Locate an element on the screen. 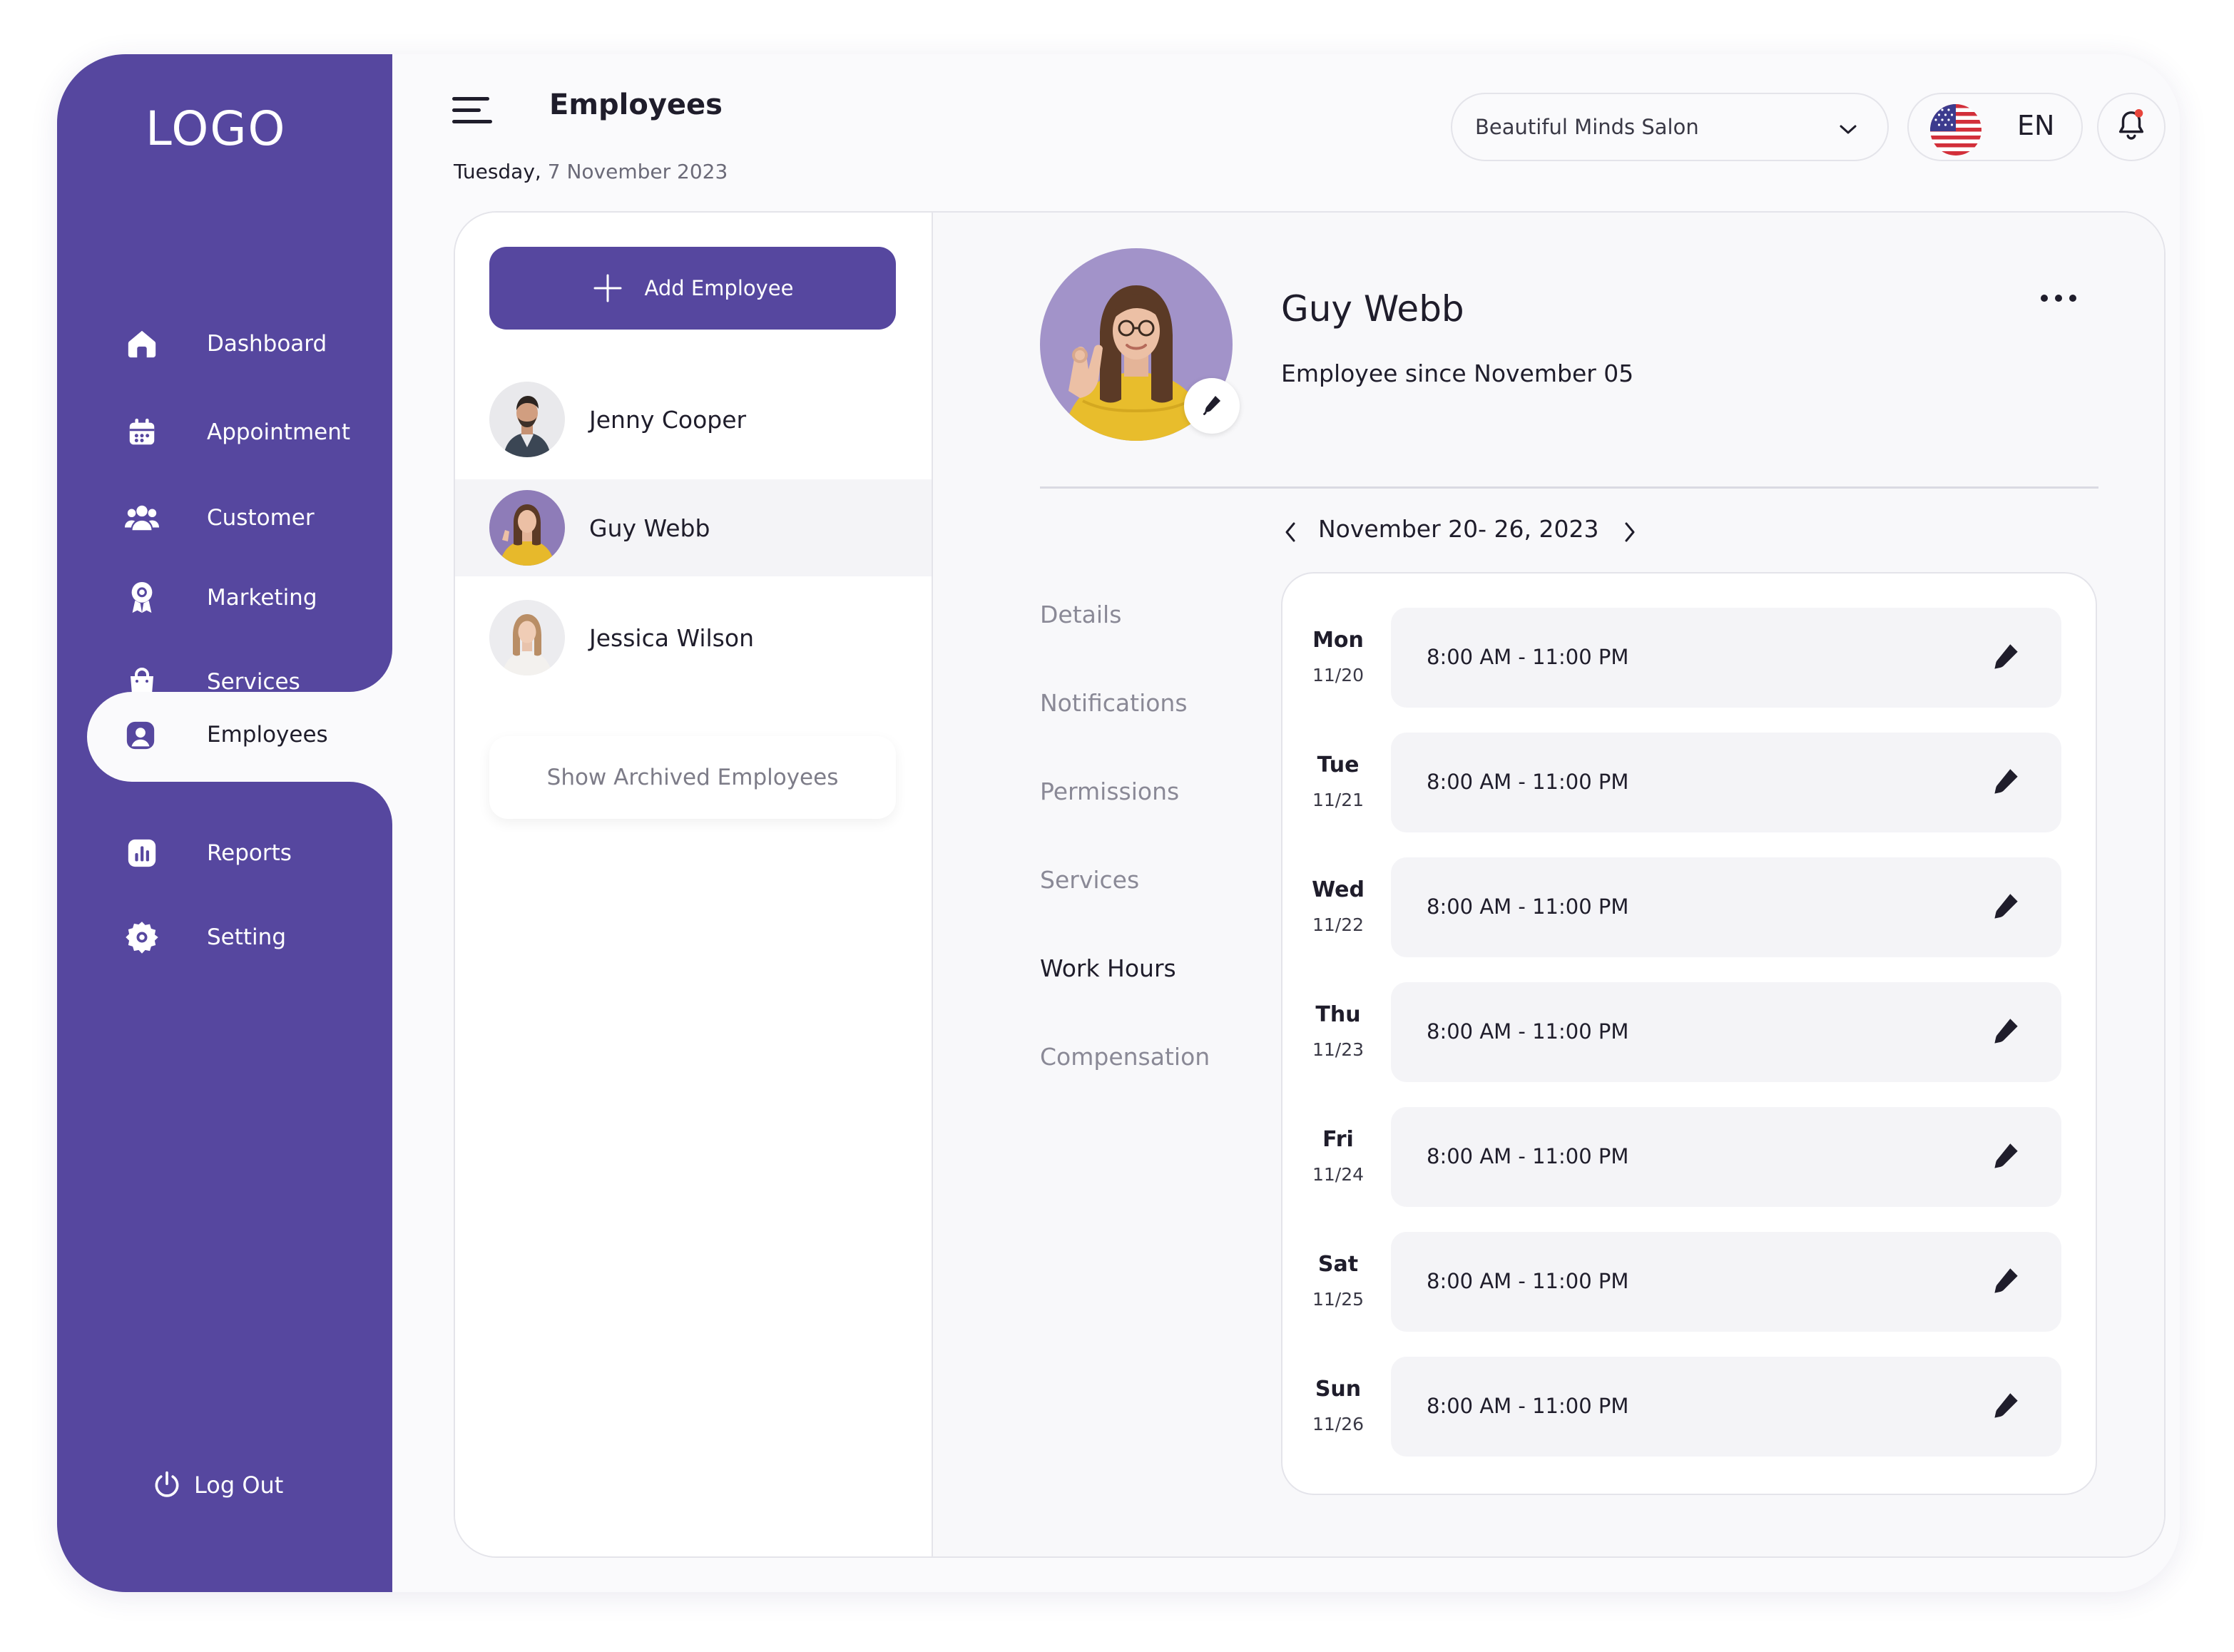 This screenshot has width=2234, height=1652. notifications-button is located at coordinates (2131, 127).